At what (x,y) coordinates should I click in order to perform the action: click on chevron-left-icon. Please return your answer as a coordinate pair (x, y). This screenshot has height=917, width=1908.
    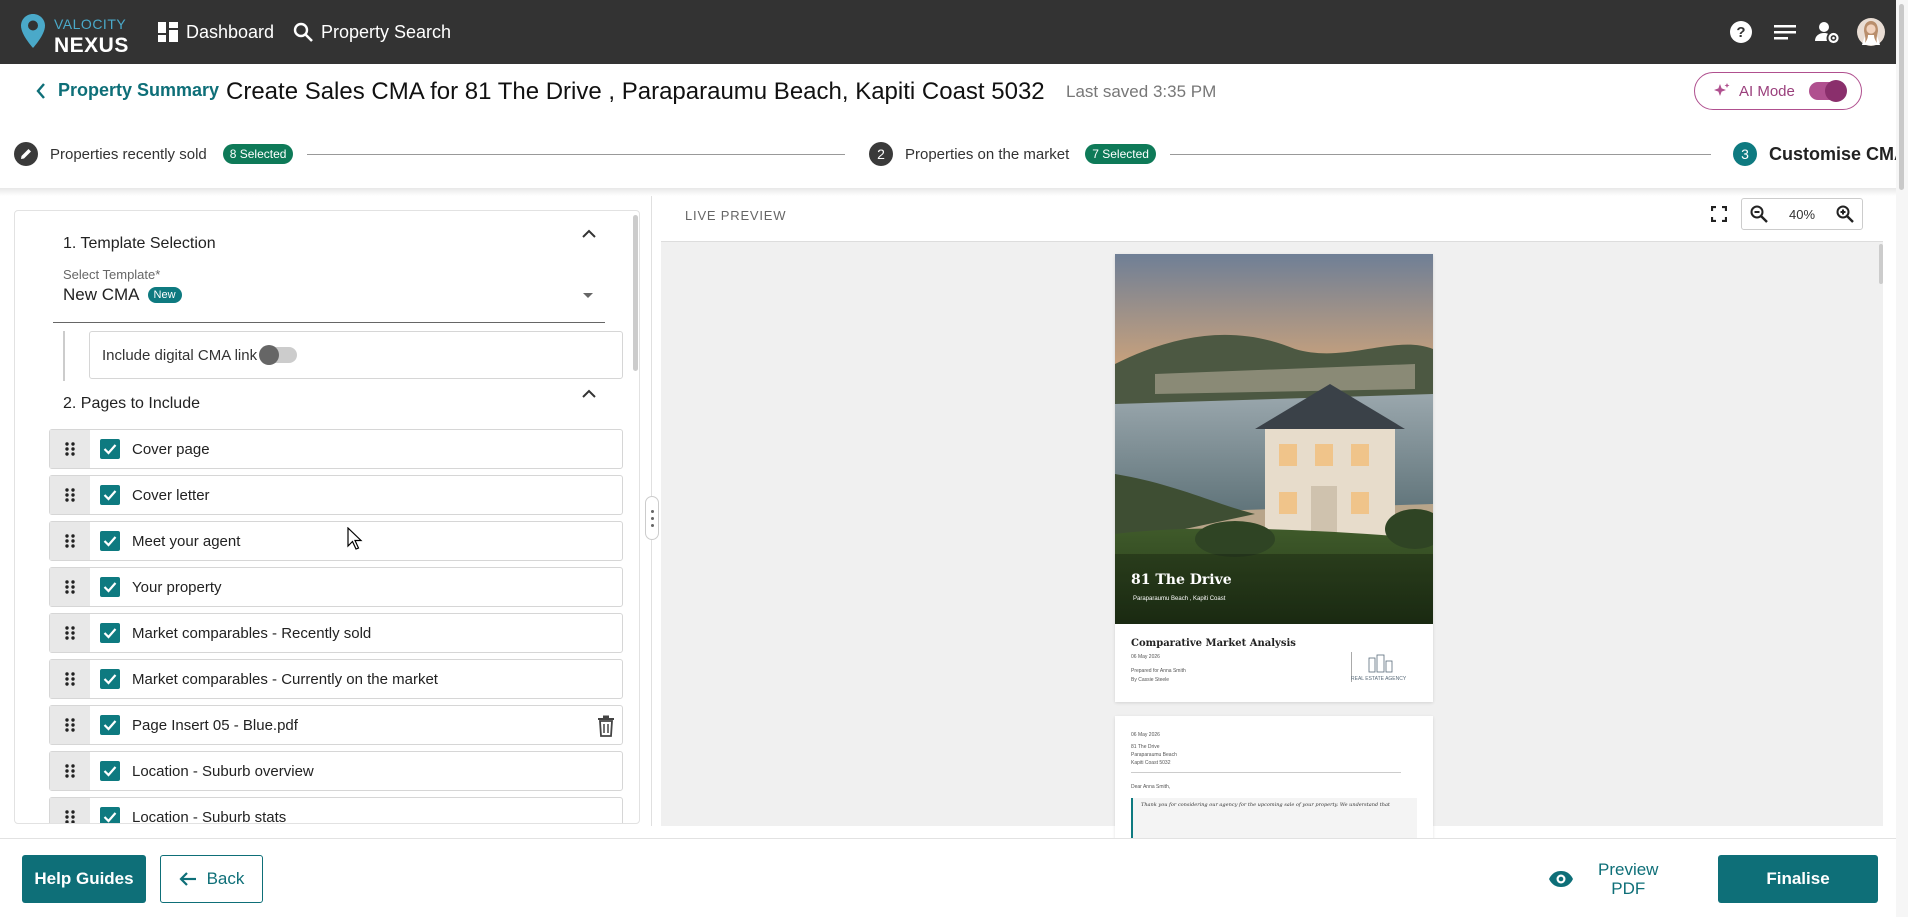
    Looking at the image, I should click on (40, 90).